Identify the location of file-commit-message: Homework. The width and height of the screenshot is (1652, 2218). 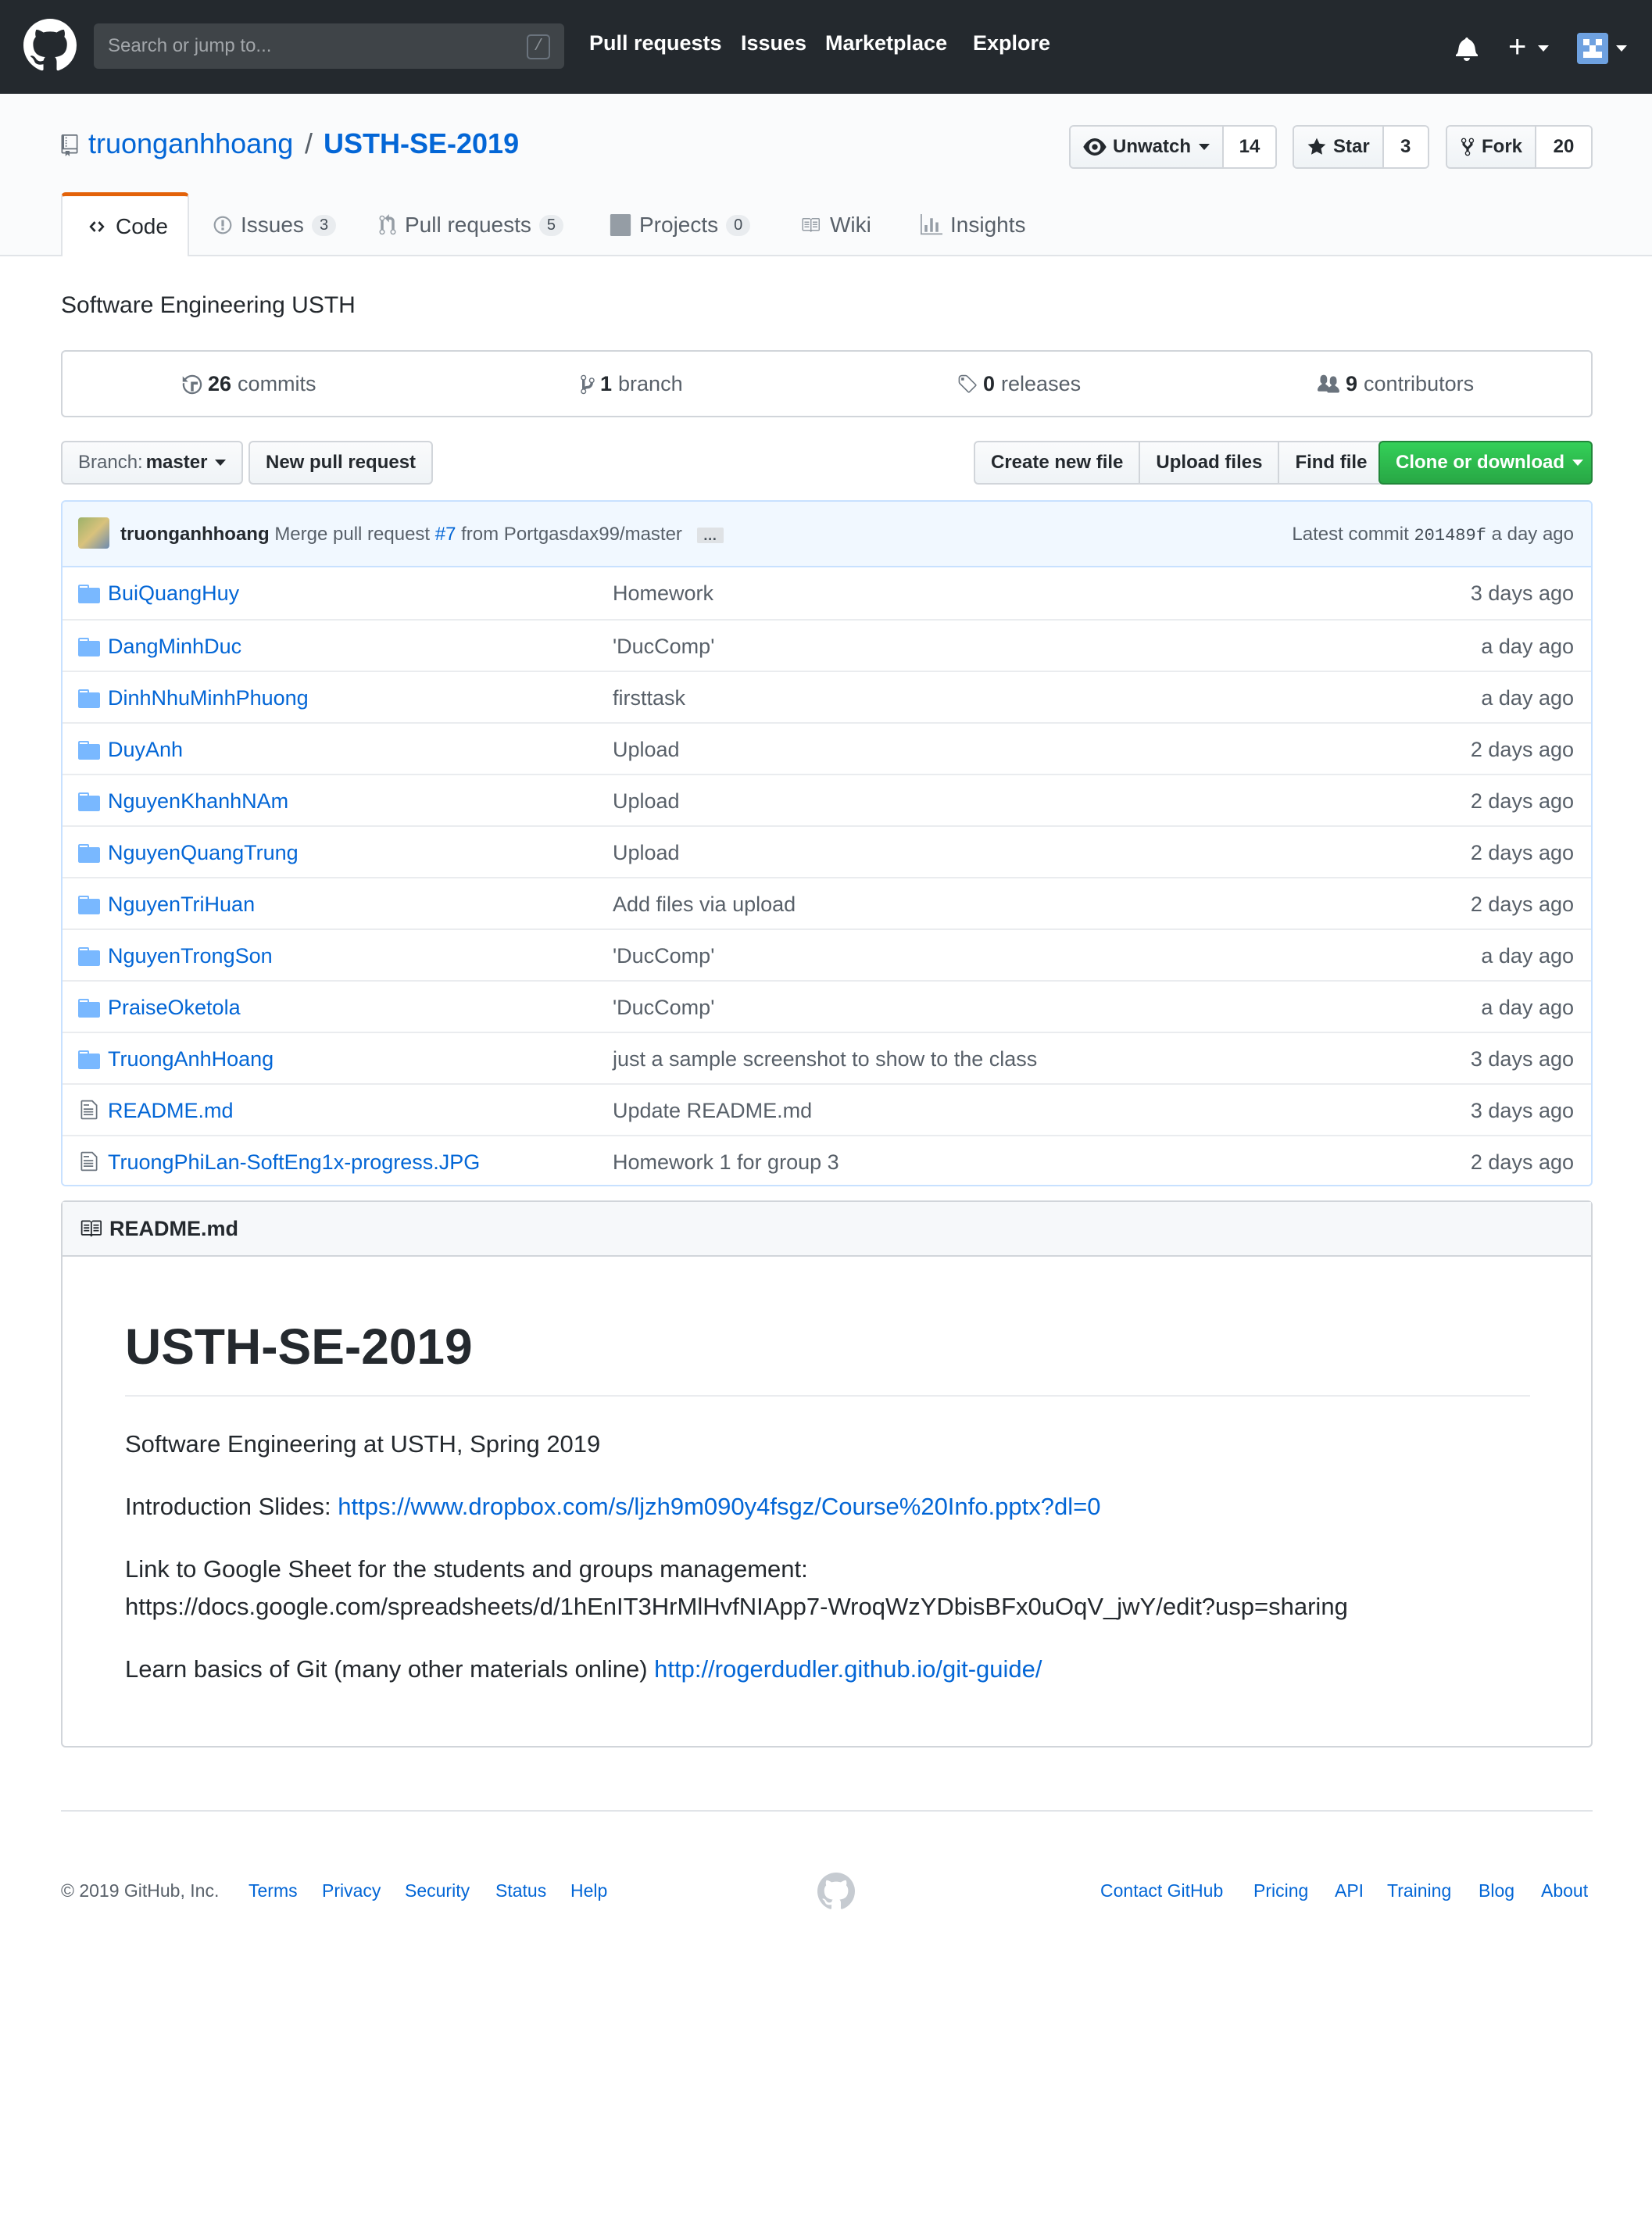
(663, 593).